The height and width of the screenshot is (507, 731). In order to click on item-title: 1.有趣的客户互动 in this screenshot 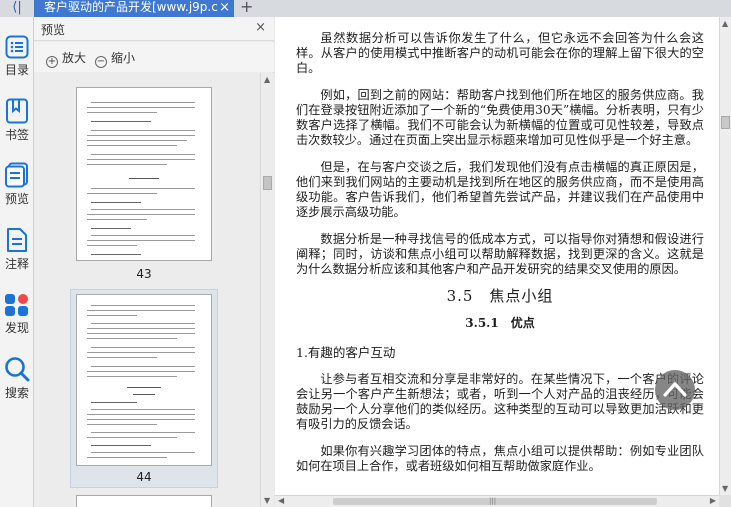, I will do `click(346, 352)`.